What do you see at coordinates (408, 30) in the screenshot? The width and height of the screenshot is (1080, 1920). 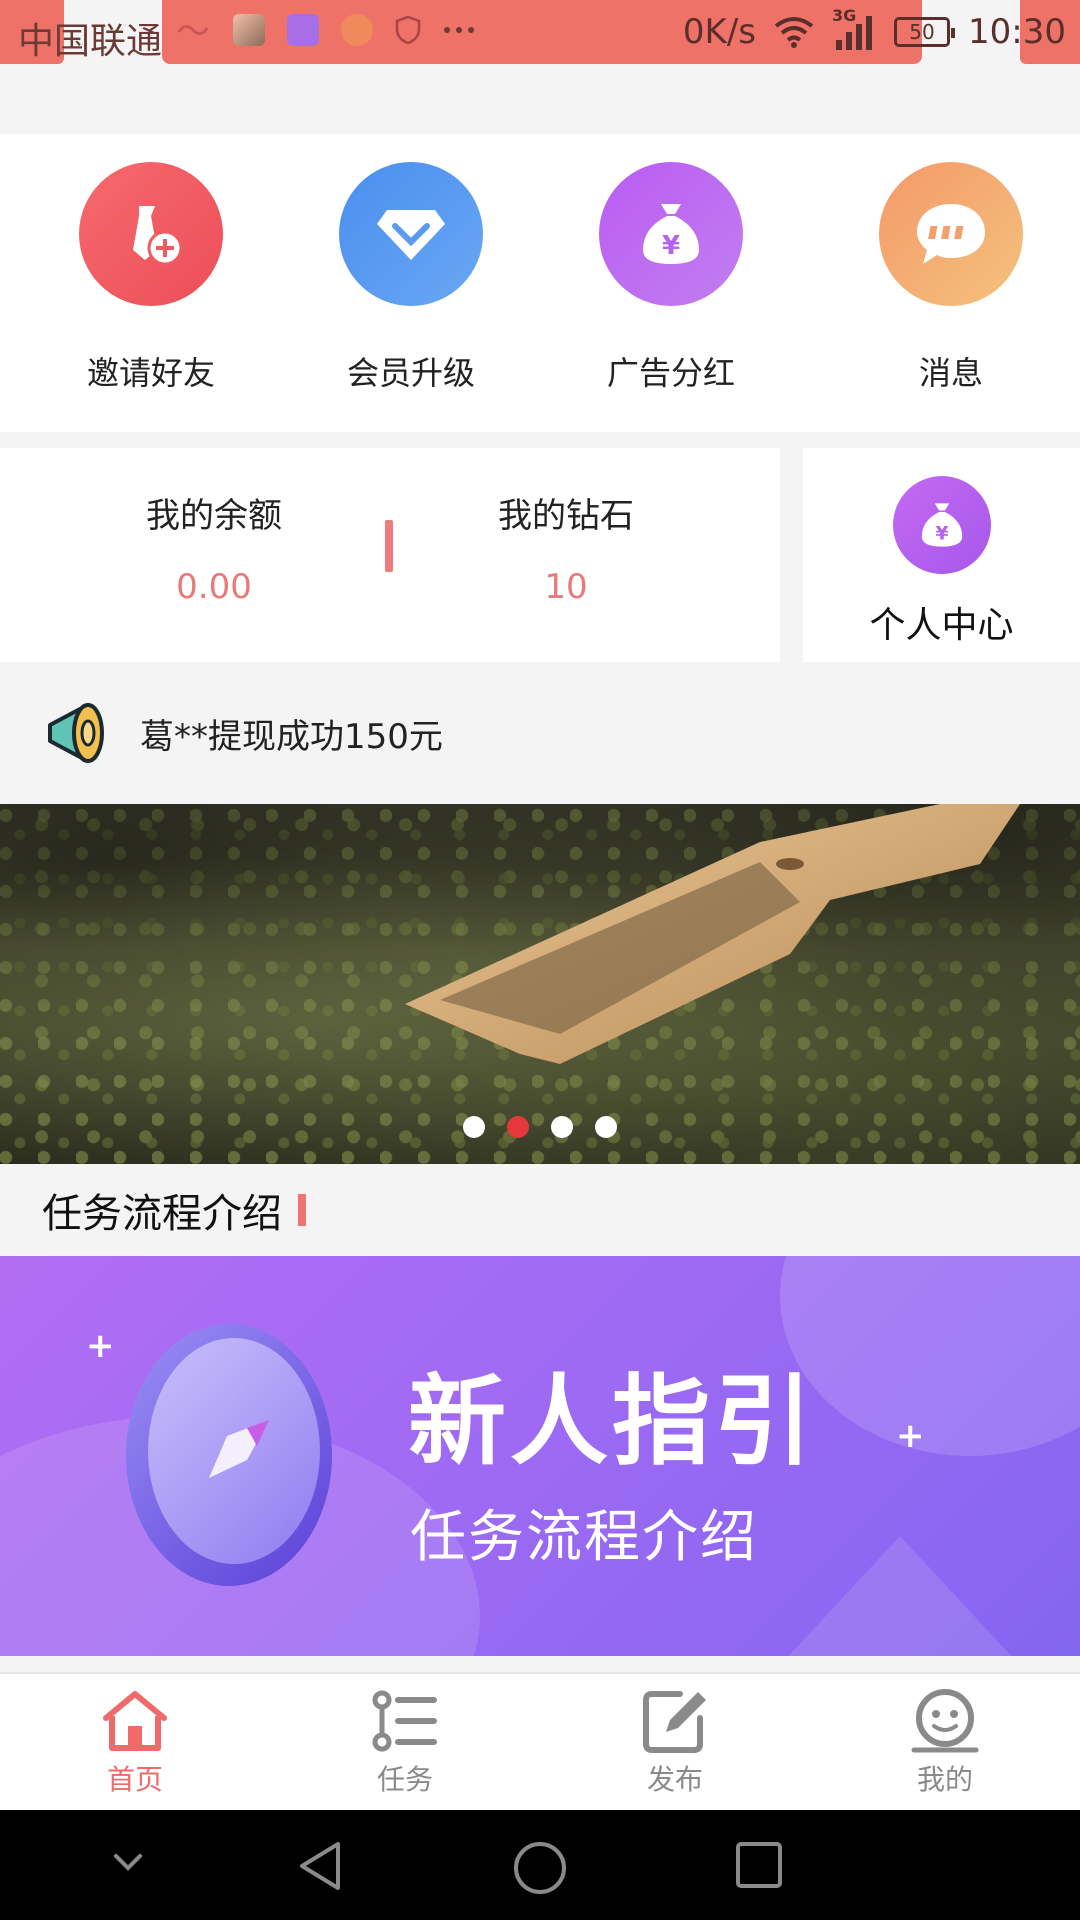 I see `shield-icon` at bounding box center [408, 30].